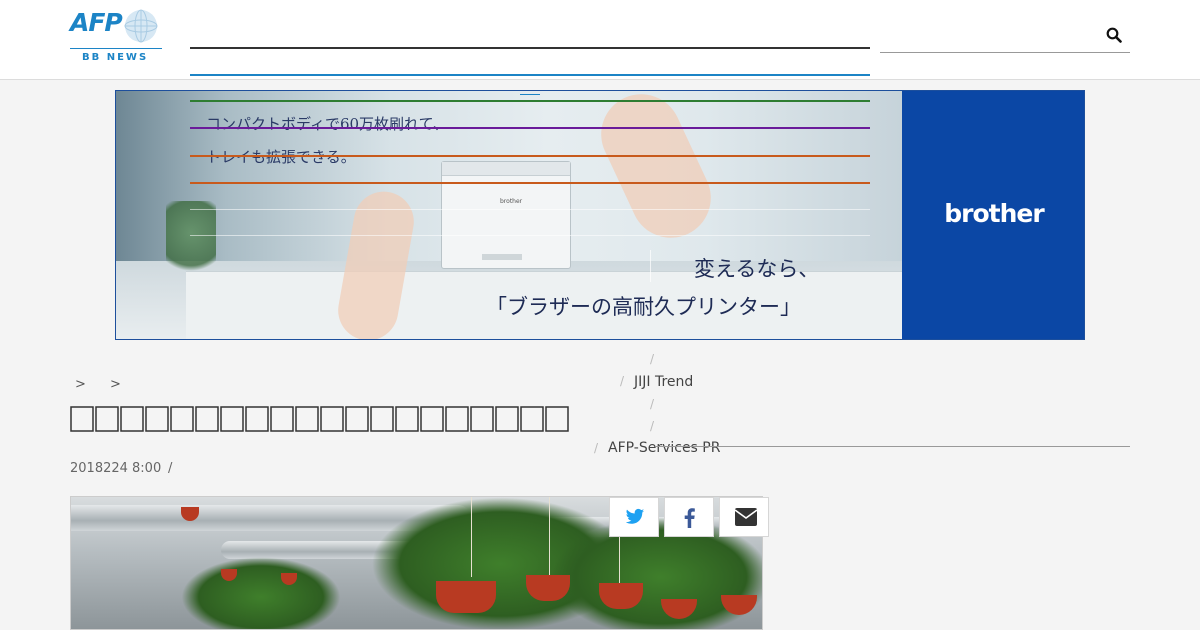  I want to click on site-header: AFP BB NEWS, so click(600, 40).